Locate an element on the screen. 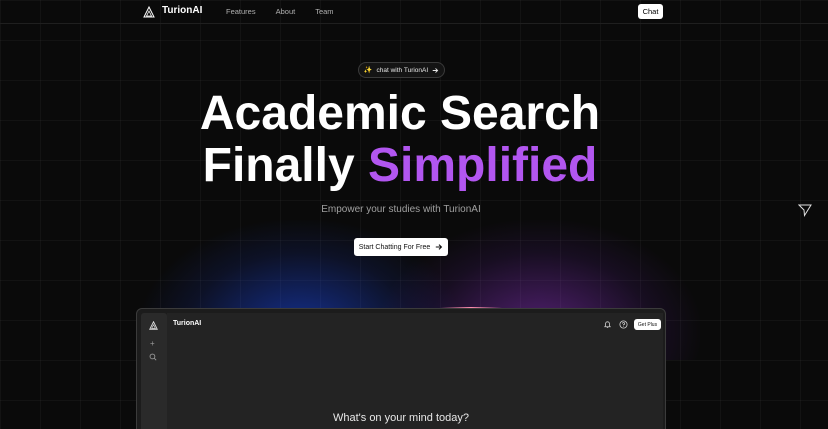 This screenshot has width=828, height=429. start-chatting-button: Start Chatting For Free is located at coordinates (401, 247).